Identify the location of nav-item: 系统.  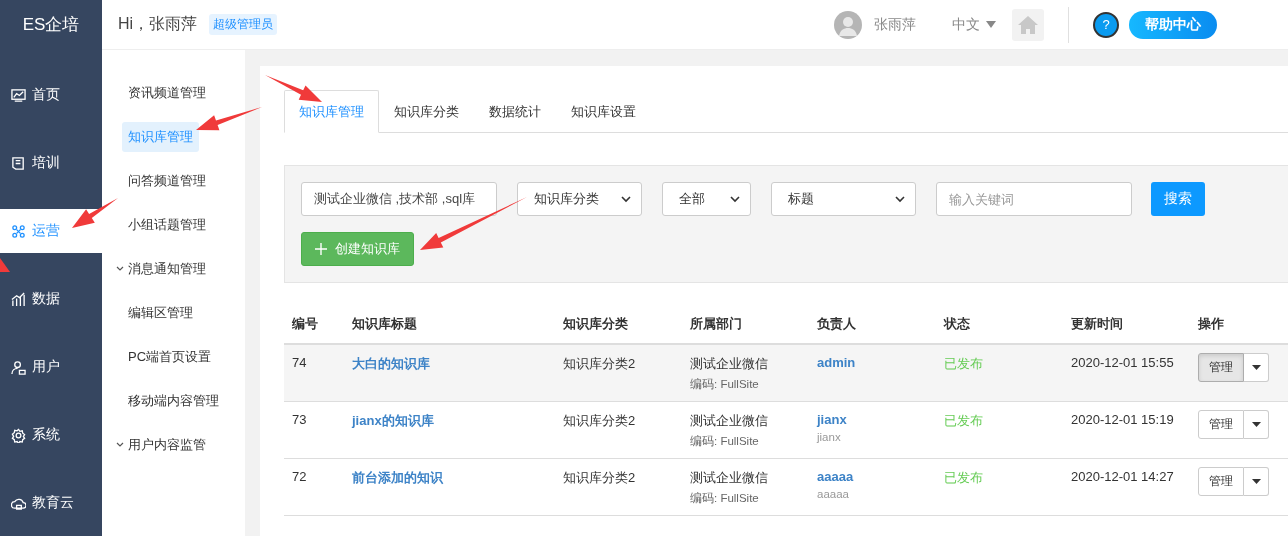
(51, 435).